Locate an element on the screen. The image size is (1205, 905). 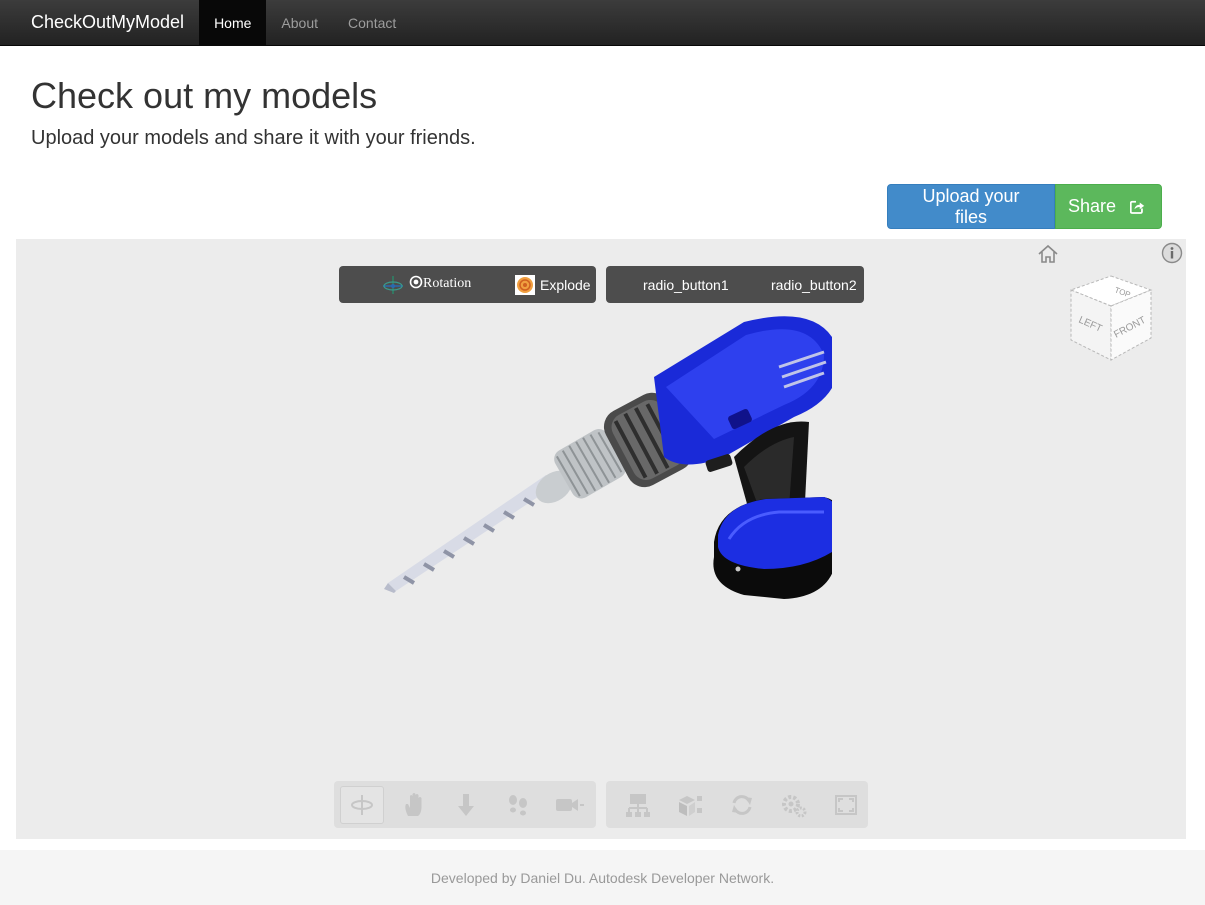
radio-button-2: radio_button2 is located at coordinates (814, 284).